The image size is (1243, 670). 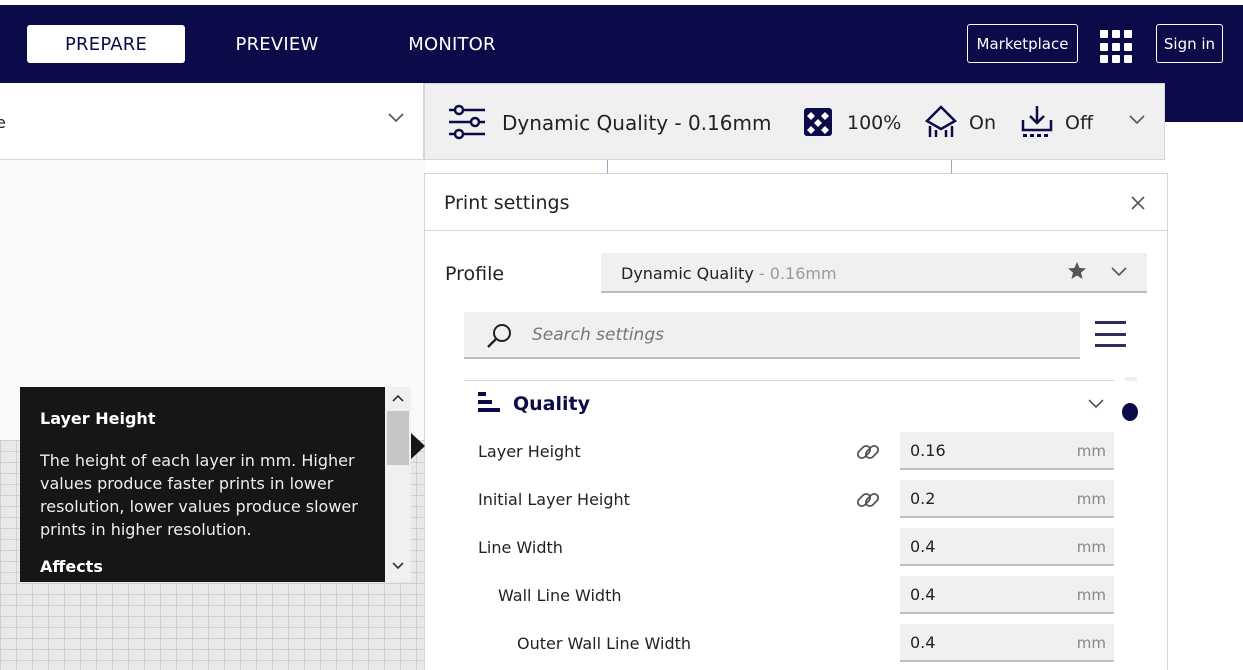 What do you see at coordinates (794, 121) in the screenshot?
I see `print-settings-summary: Dynamic Quality - 0.16mm 100% On Off` at bounding box center [794, 121].